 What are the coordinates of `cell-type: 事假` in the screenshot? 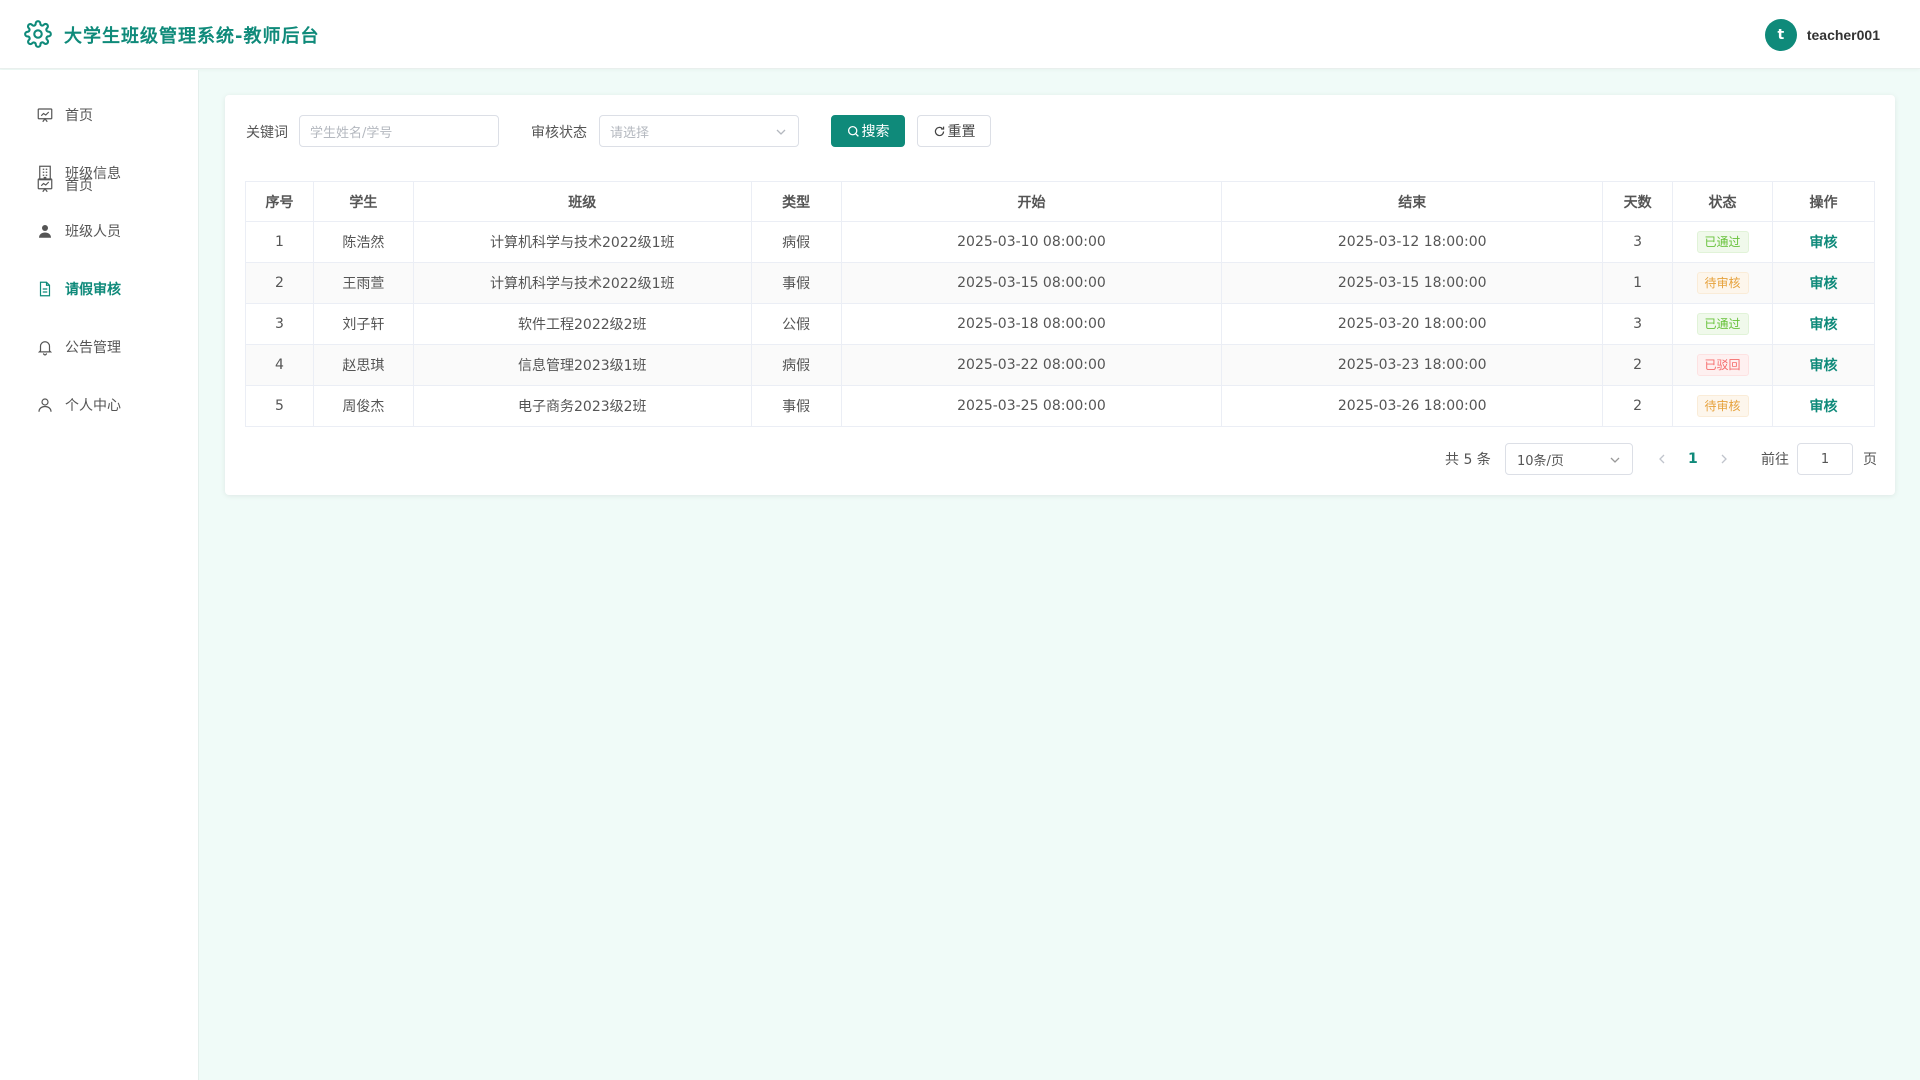 It's located at (796, 406).